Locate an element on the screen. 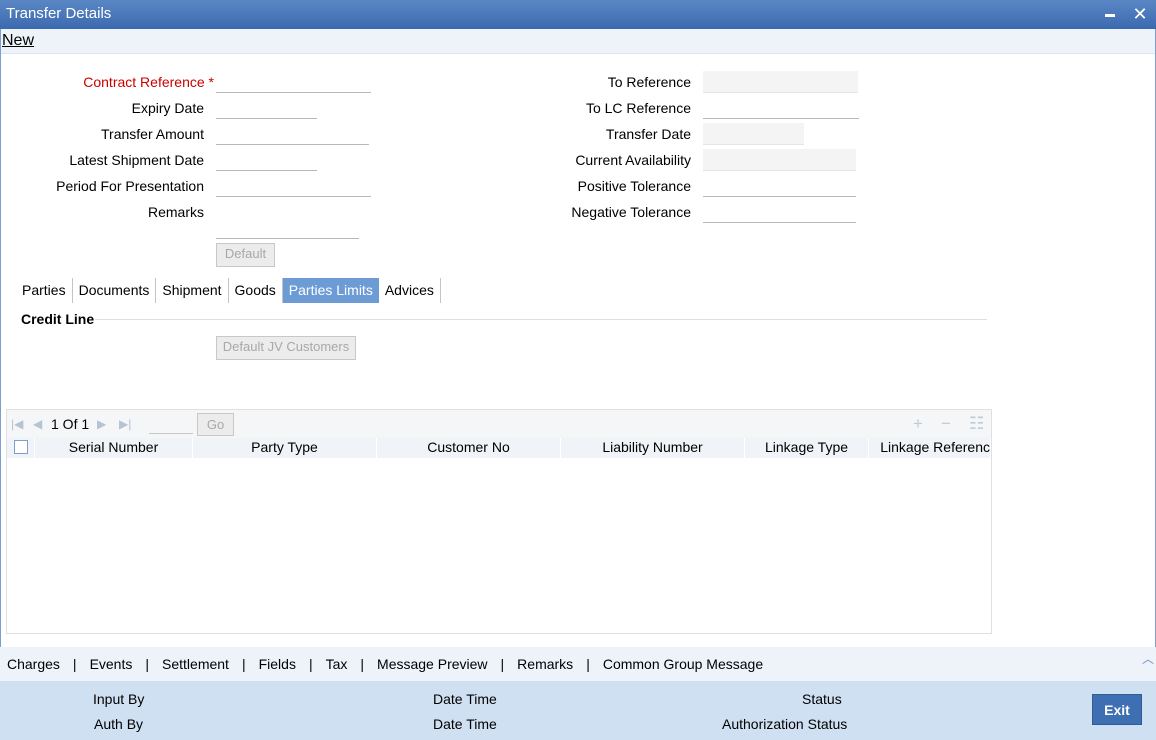  transfer-amount-input is located at coordinates (292, 134).